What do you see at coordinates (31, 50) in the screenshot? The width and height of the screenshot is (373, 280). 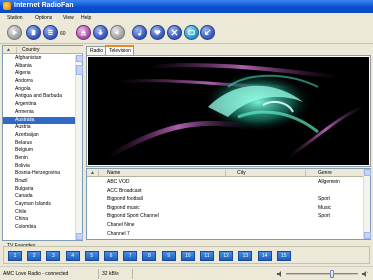 I see `country-column-header: Country` at bounding box center [31, 50].